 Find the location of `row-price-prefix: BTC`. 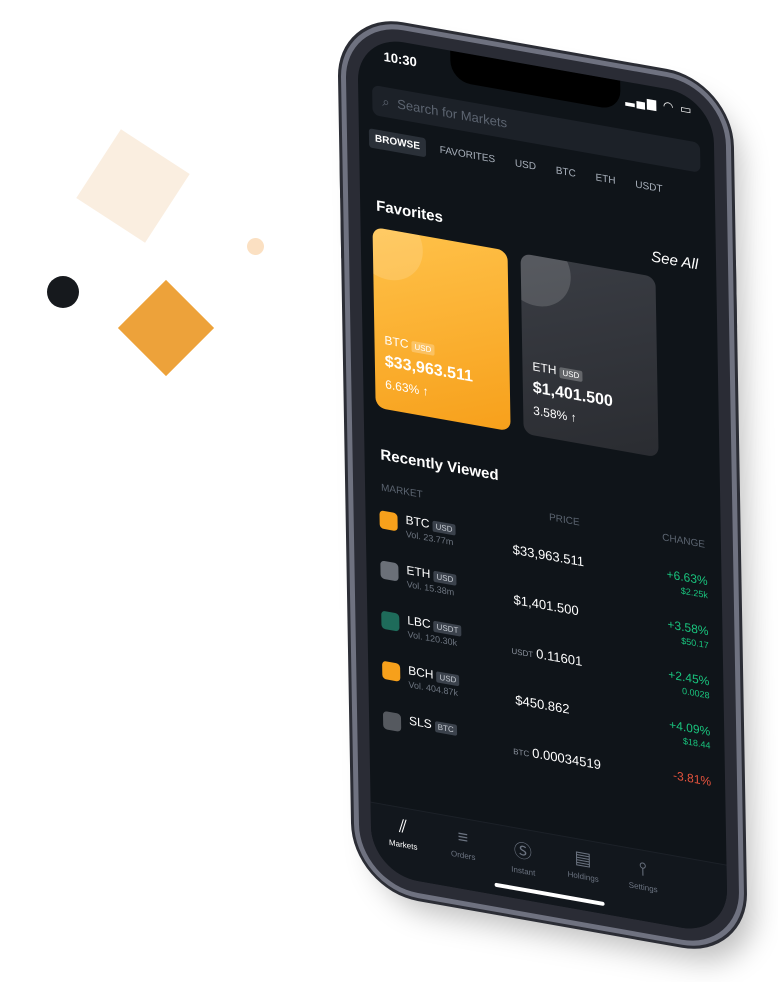

row-price-prefix: BTC is located at coordinates (521, 753).